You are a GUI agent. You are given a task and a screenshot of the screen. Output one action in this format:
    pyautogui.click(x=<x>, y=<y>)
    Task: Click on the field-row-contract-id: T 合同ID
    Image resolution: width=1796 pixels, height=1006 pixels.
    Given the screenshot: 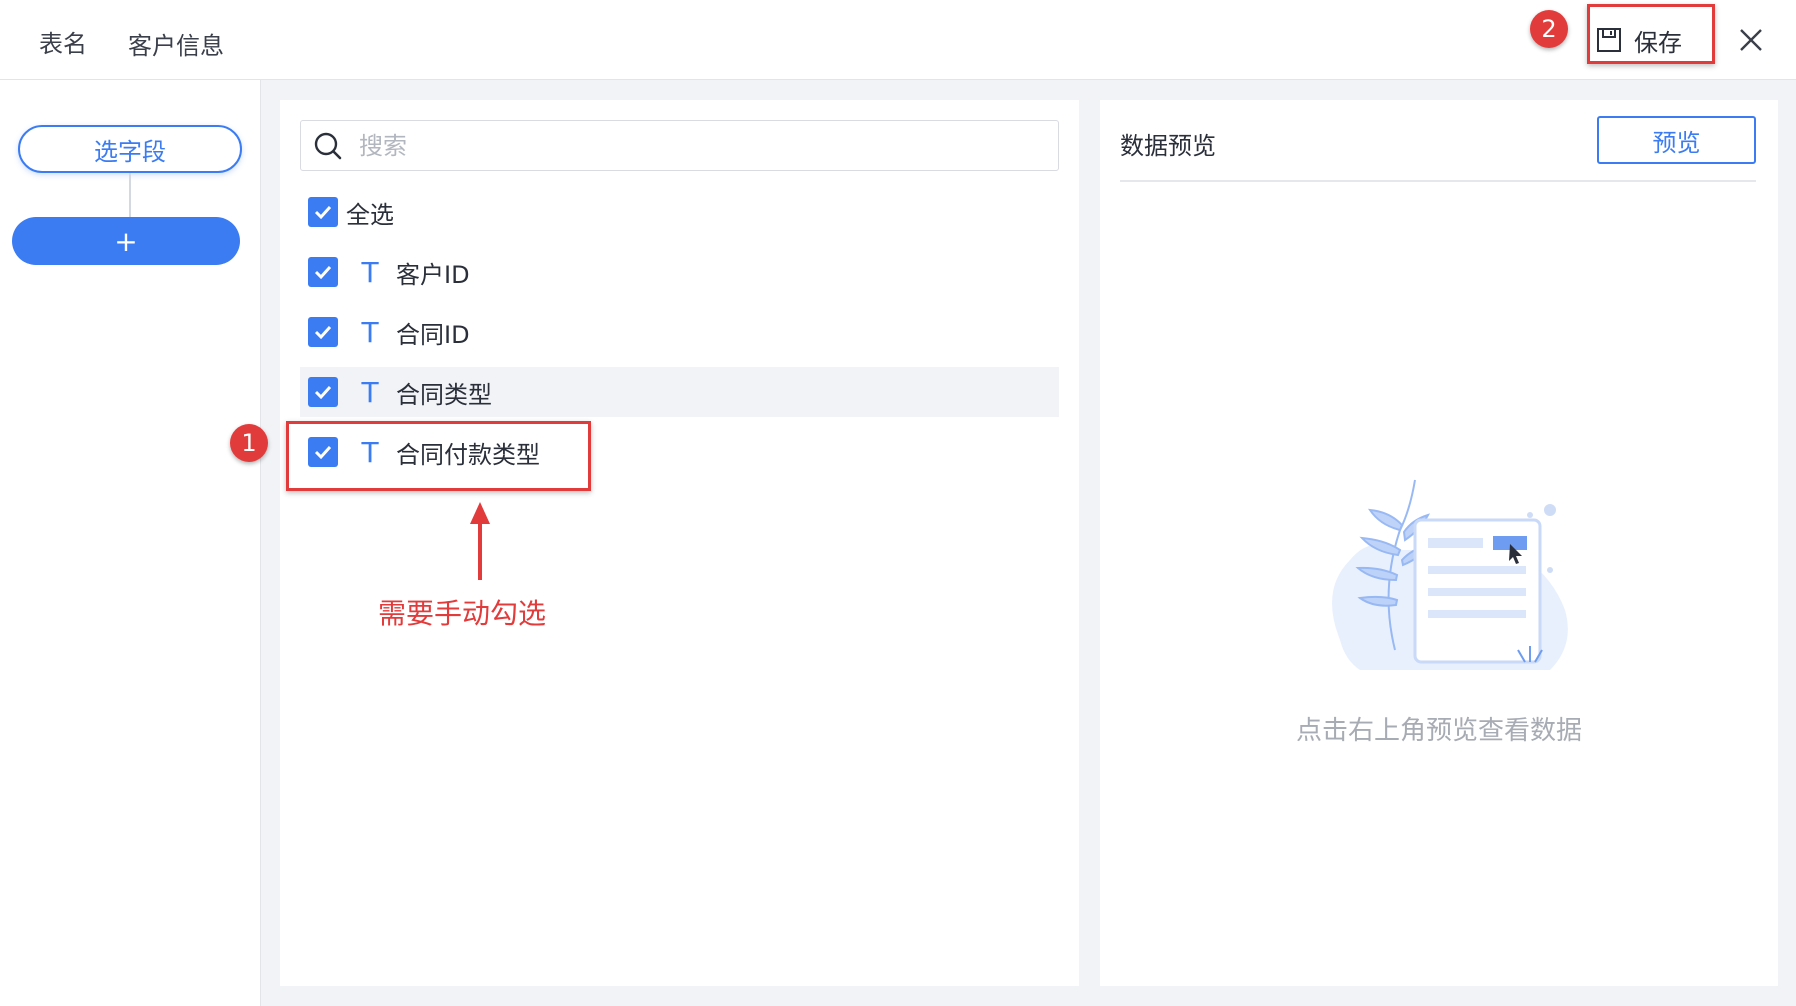 What is the action you would take?
    pyautogui.click(x=679, y=332)
    